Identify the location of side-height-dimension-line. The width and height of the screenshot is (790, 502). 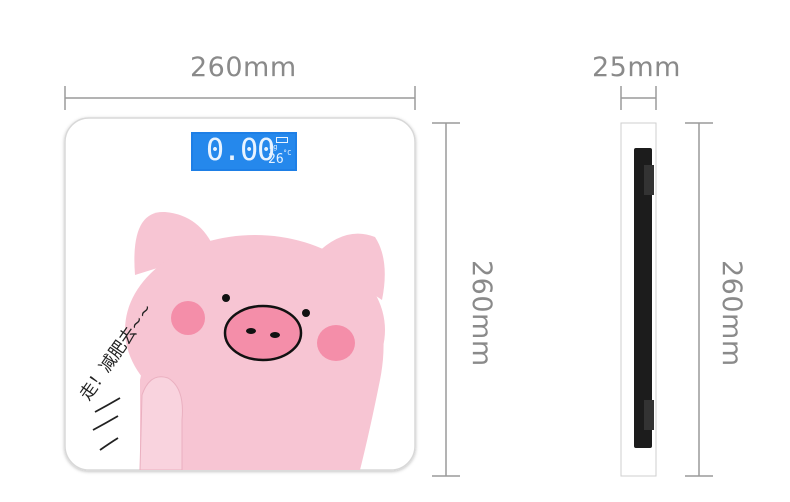
(699, 299).